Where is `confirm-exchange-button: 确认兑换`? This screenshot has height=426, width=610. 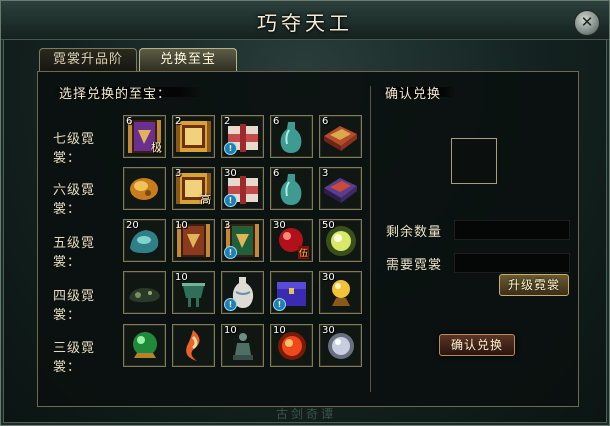 confirm-exchange-button: 确认兑换 is located at coordinates (477, 345).